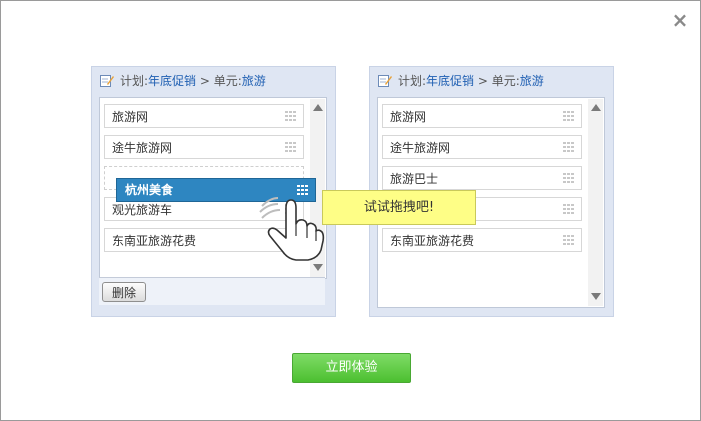  I want to click on list-item: 旅游巴士, so click(482, 178).